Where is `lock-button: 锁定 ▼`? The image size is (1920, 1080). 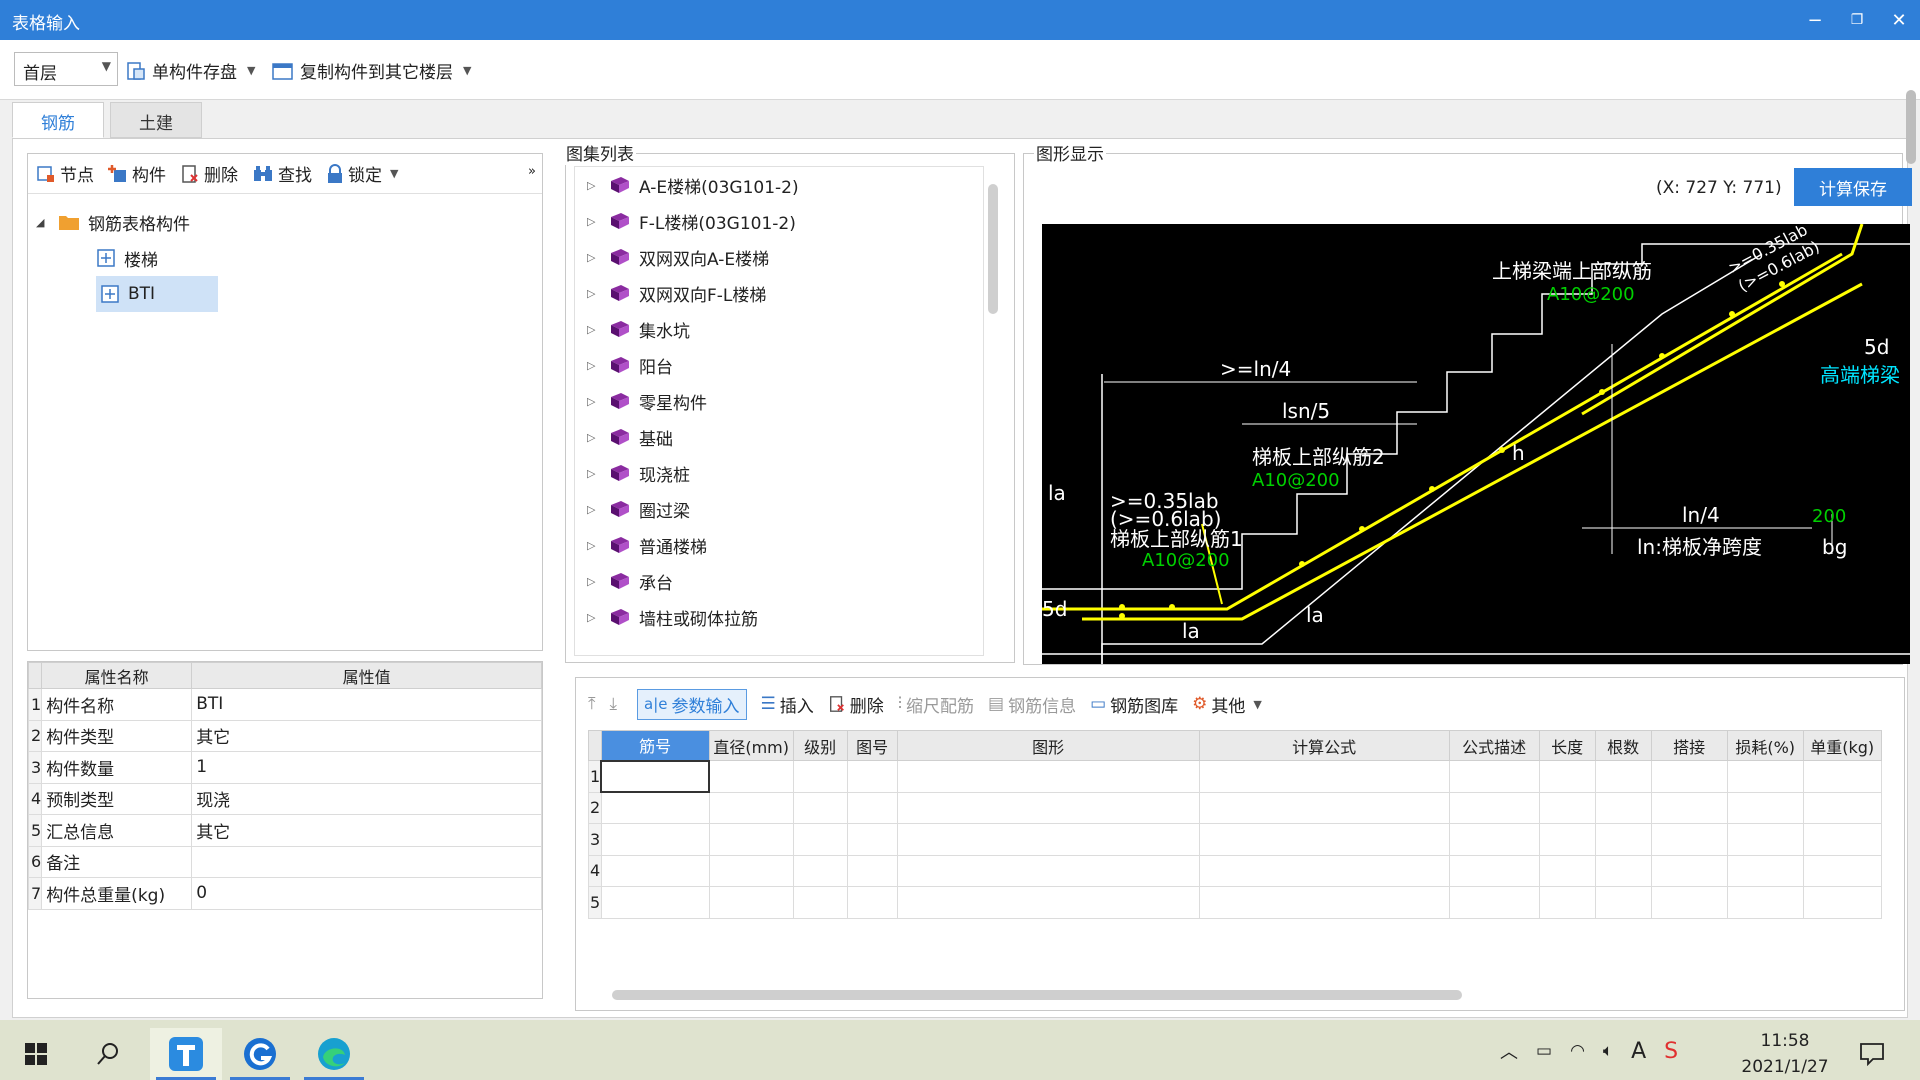
lock-button: 锁定 ▼ is located at coordinates (362, 173).